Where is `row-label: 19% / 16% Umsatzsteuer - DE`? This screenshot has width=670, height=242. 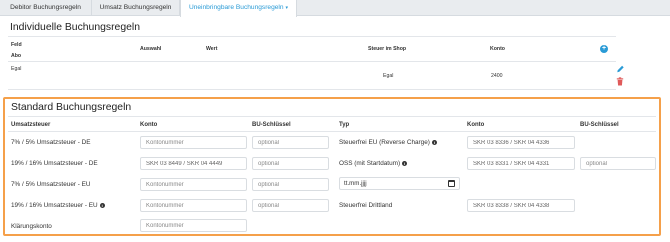 row-label: 19% / 16% Umsatzsteuer - DE is located at coordinates (54, 163).